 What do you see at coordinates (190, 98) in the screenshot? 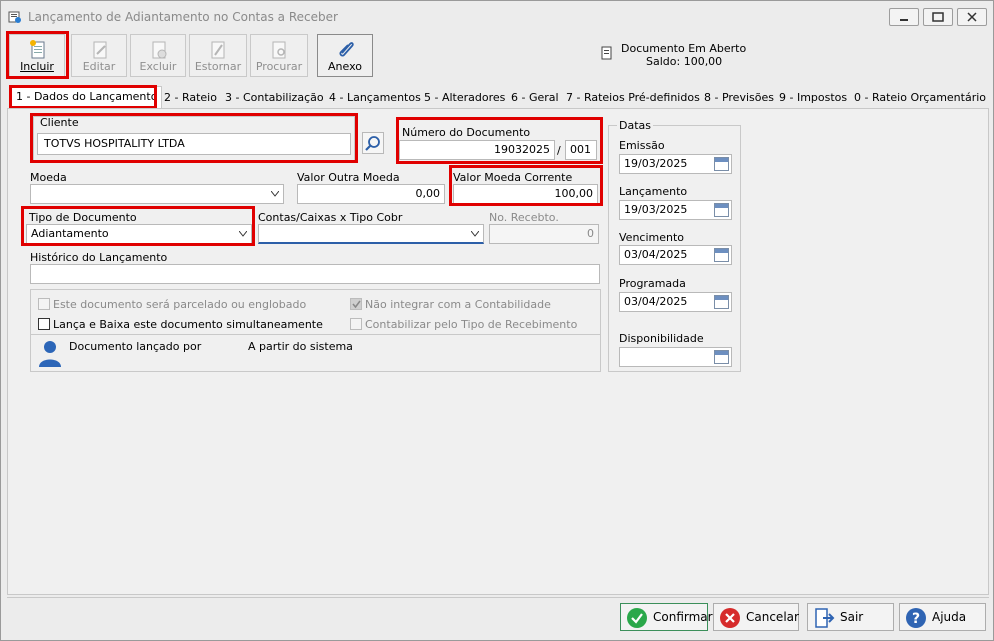
I see `tab-rateio: 2 - Rateio` at bounding box center [190, 98].